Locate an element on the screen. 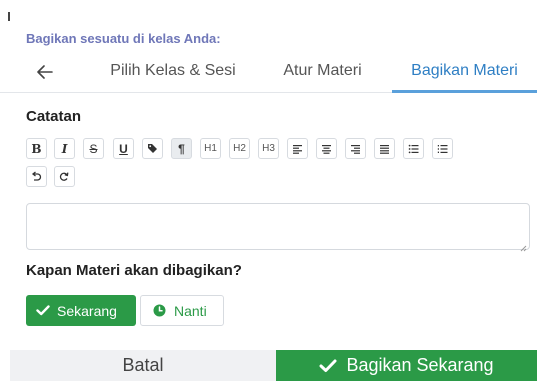 This screenshot has width=537, height=381. resize-grip-icon is located at coordinates (523, 245).